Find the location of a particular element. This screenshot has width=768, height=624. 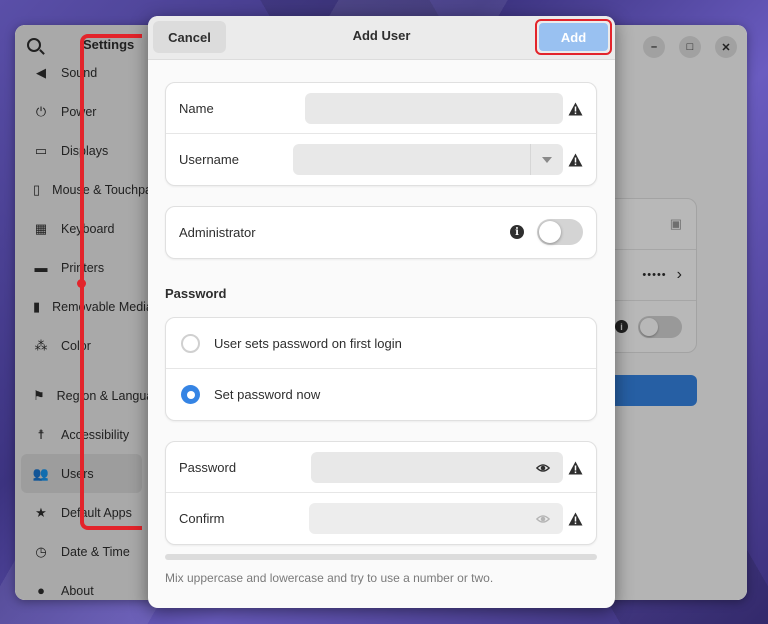

annotation-bracket is located at coordinates (111, 282).